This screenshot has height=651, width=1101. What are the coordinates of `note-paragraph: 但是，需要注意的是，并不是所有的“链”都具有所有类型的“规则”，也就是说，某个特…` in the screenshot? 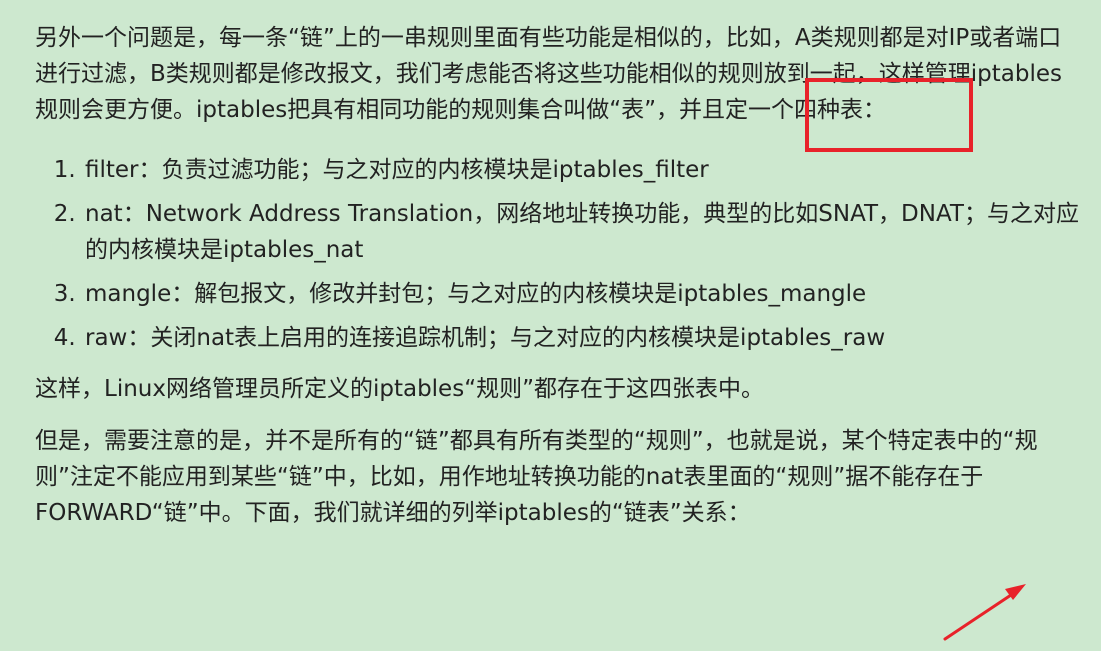 It's located at (536, 477).